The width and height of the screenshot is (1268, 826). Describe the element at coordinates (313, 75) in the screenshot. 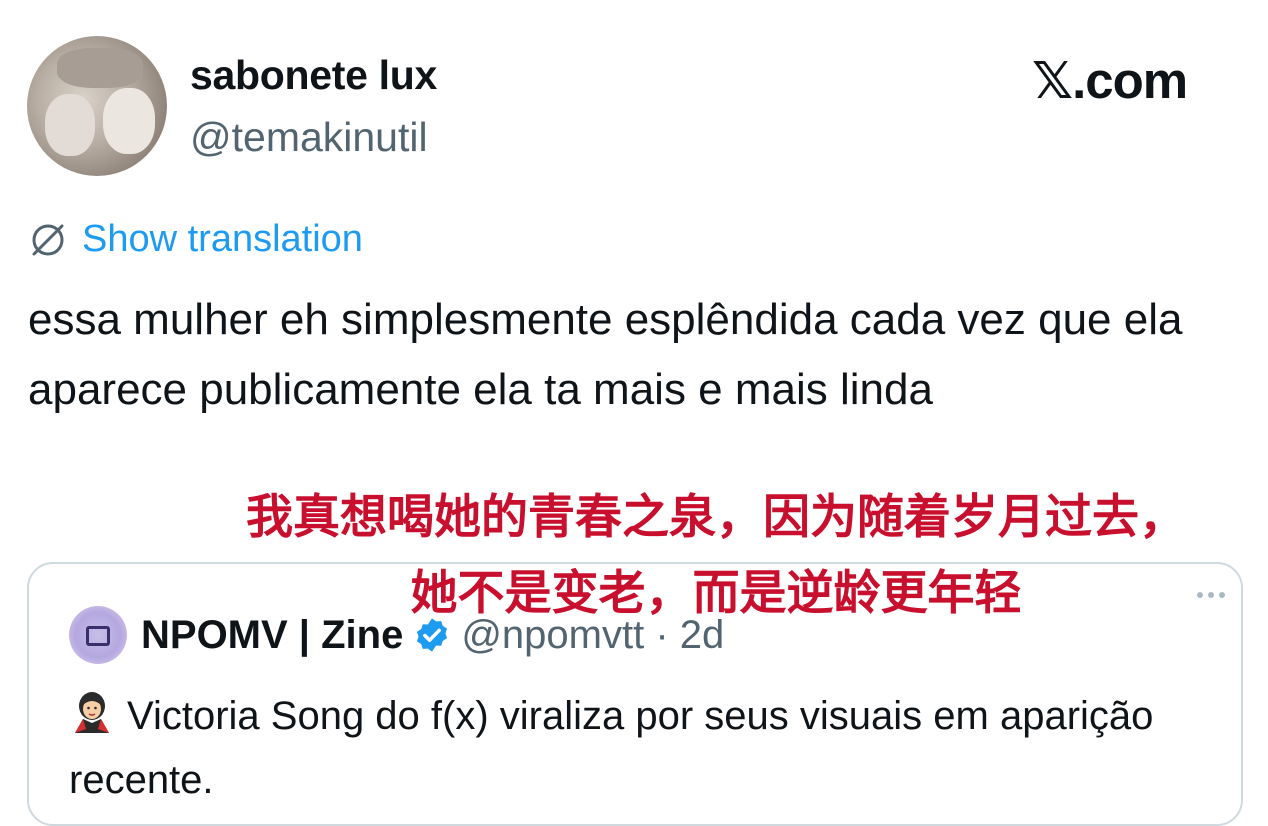

I see `author-display-name: sabonete lux` at that location.